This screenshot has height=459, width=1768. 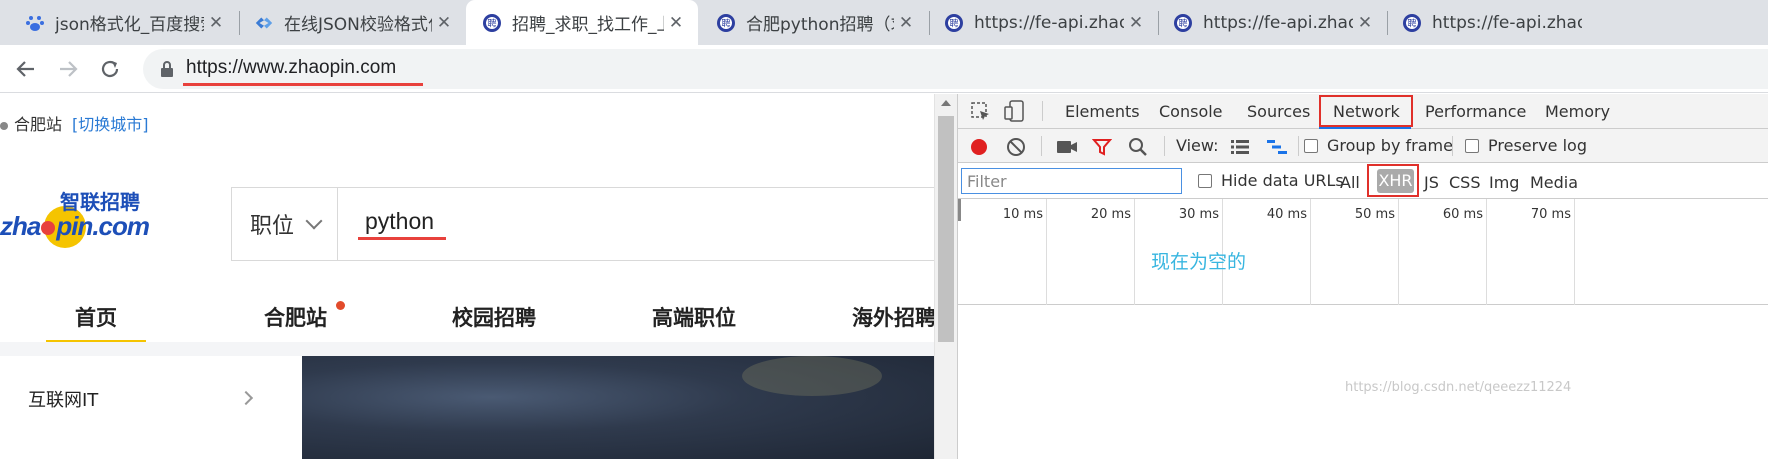 I want to click on nav-overseas: 海外招聘, so click(x=894, y=317).